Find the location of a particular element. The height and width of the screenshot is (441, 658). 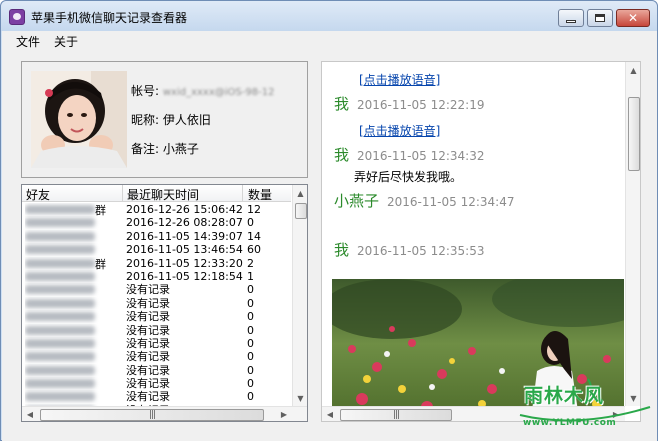

message-time: 2016-11-05 12:34:47 is located at coordinates (451, 202).